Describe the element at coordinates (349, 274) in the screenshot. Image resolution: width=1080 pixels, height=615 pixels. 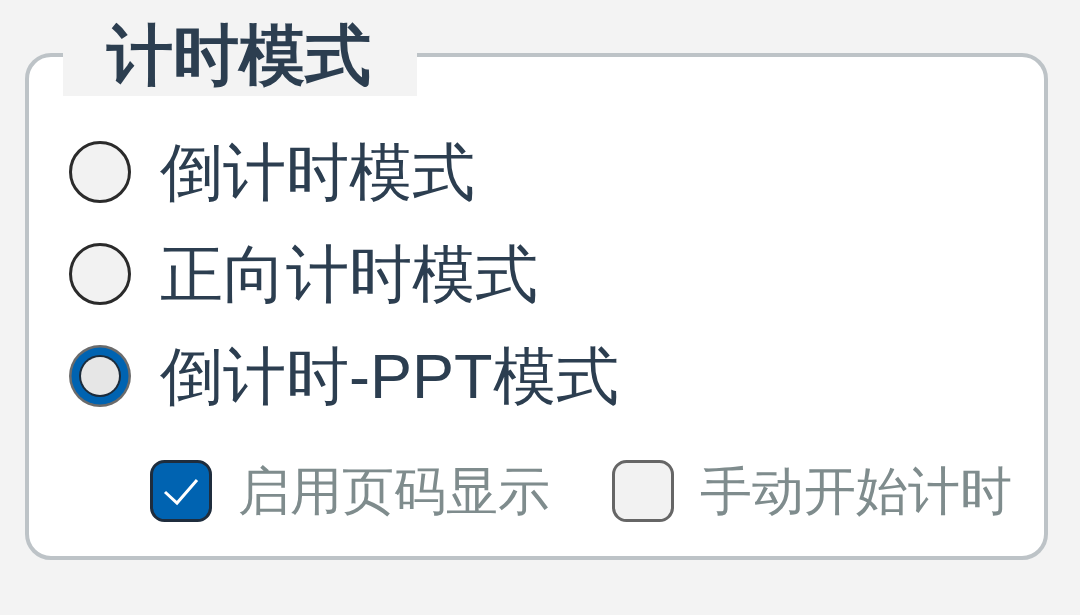
I see `radio-label: 正向计时模式` at that location.